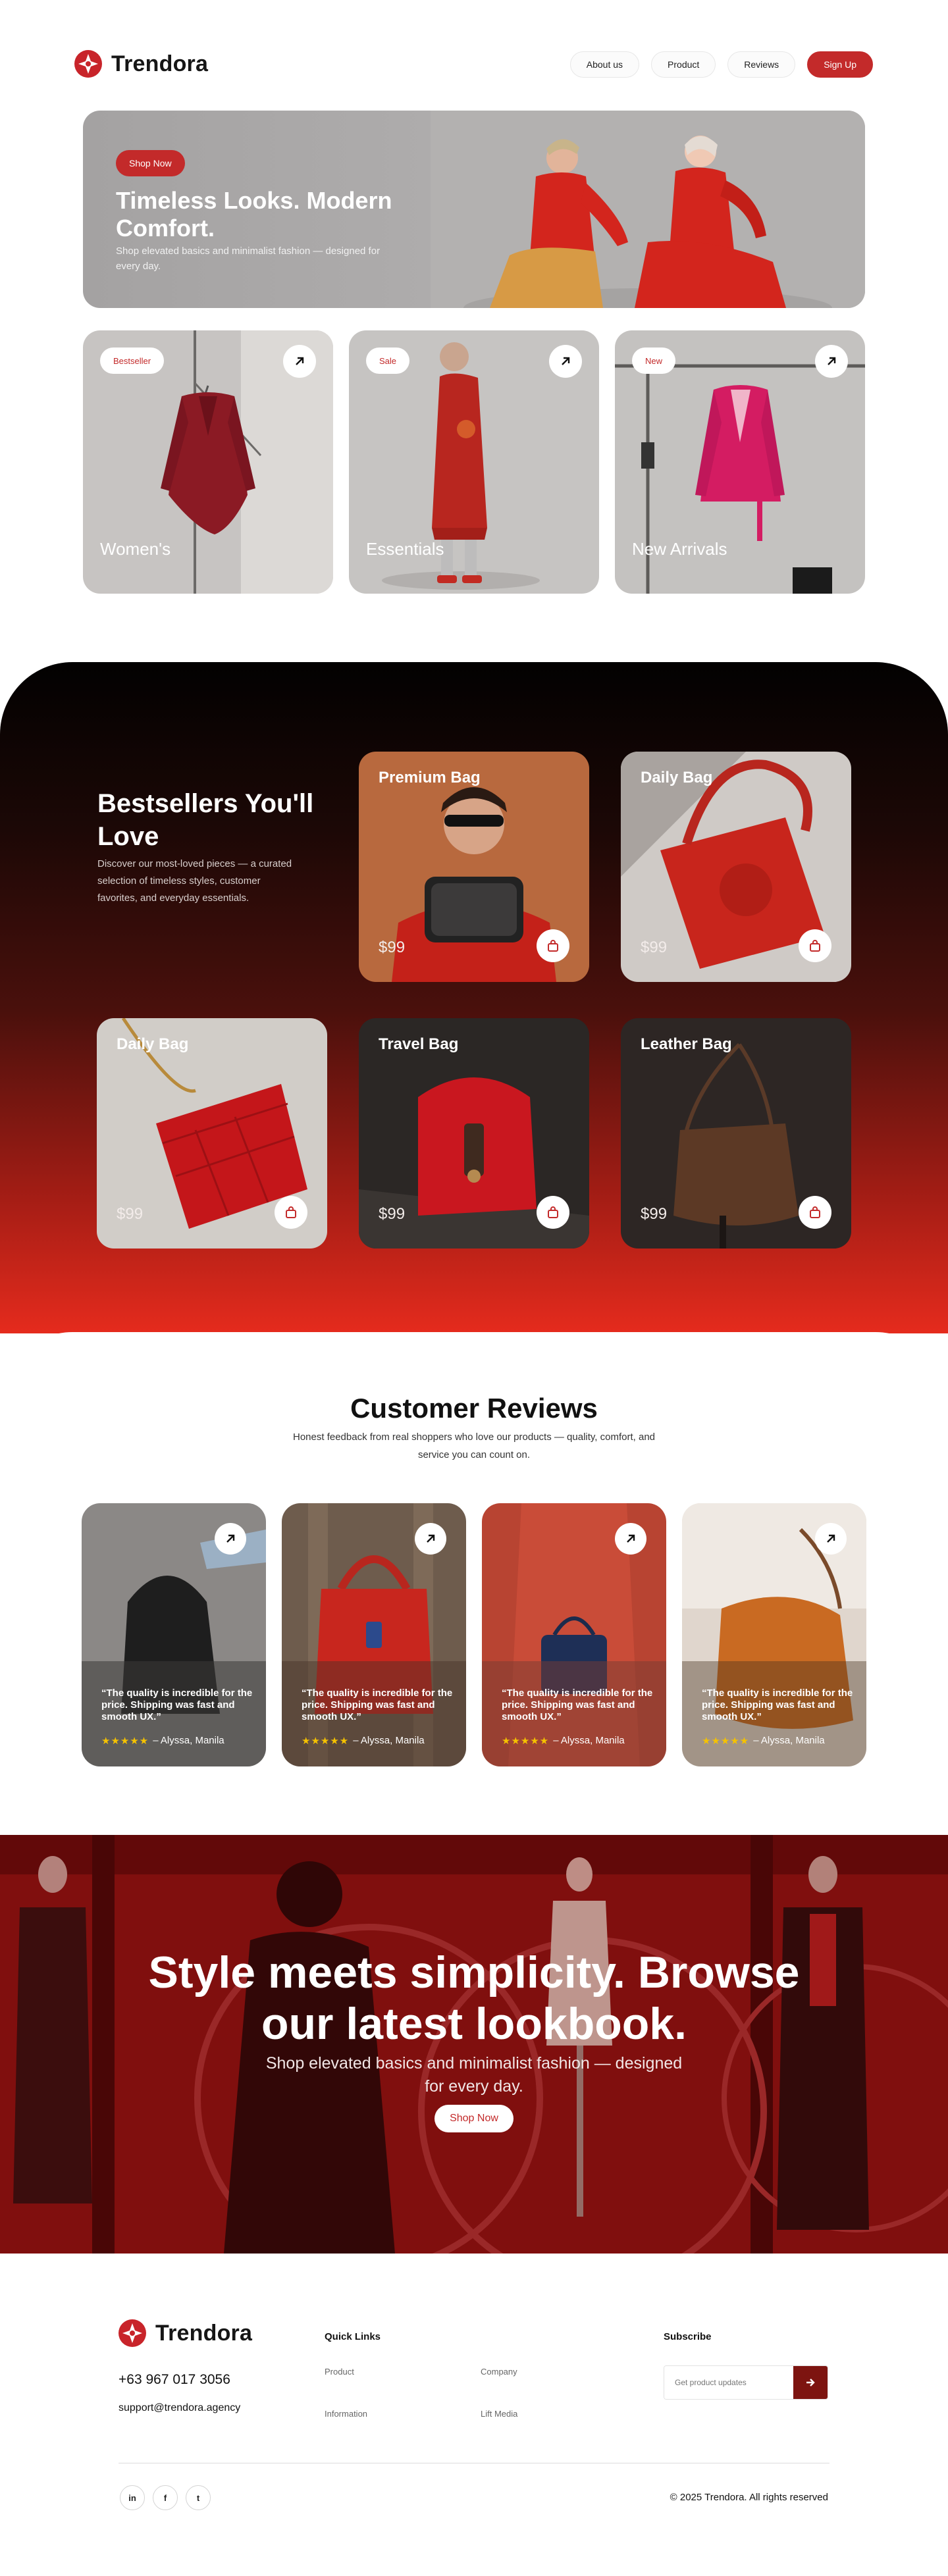 This screenshot has height=2576, width=948. Describe the element at coordinates (683, 64) in the screenshot. I see `nav-product-button: Product` at that location.